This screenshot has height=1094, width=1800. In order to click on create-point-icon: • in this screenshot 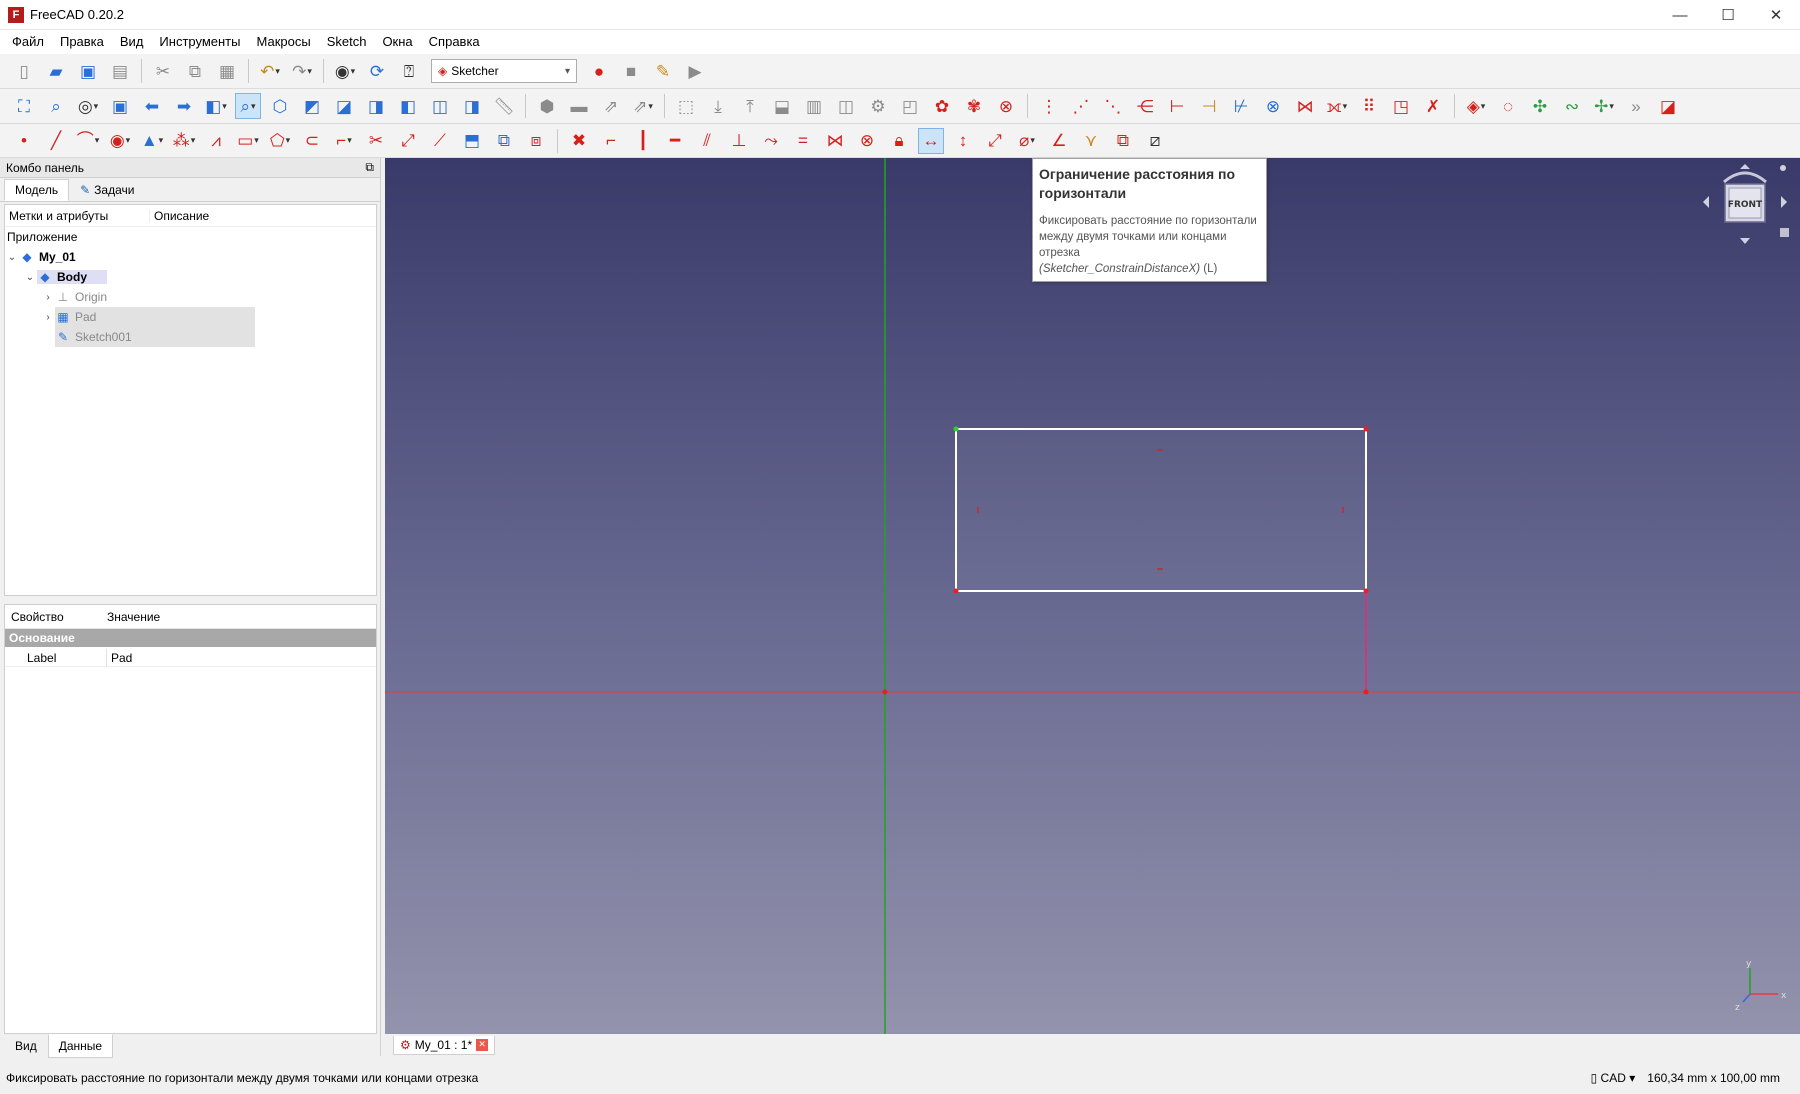, I will do `click(24, 141)`.